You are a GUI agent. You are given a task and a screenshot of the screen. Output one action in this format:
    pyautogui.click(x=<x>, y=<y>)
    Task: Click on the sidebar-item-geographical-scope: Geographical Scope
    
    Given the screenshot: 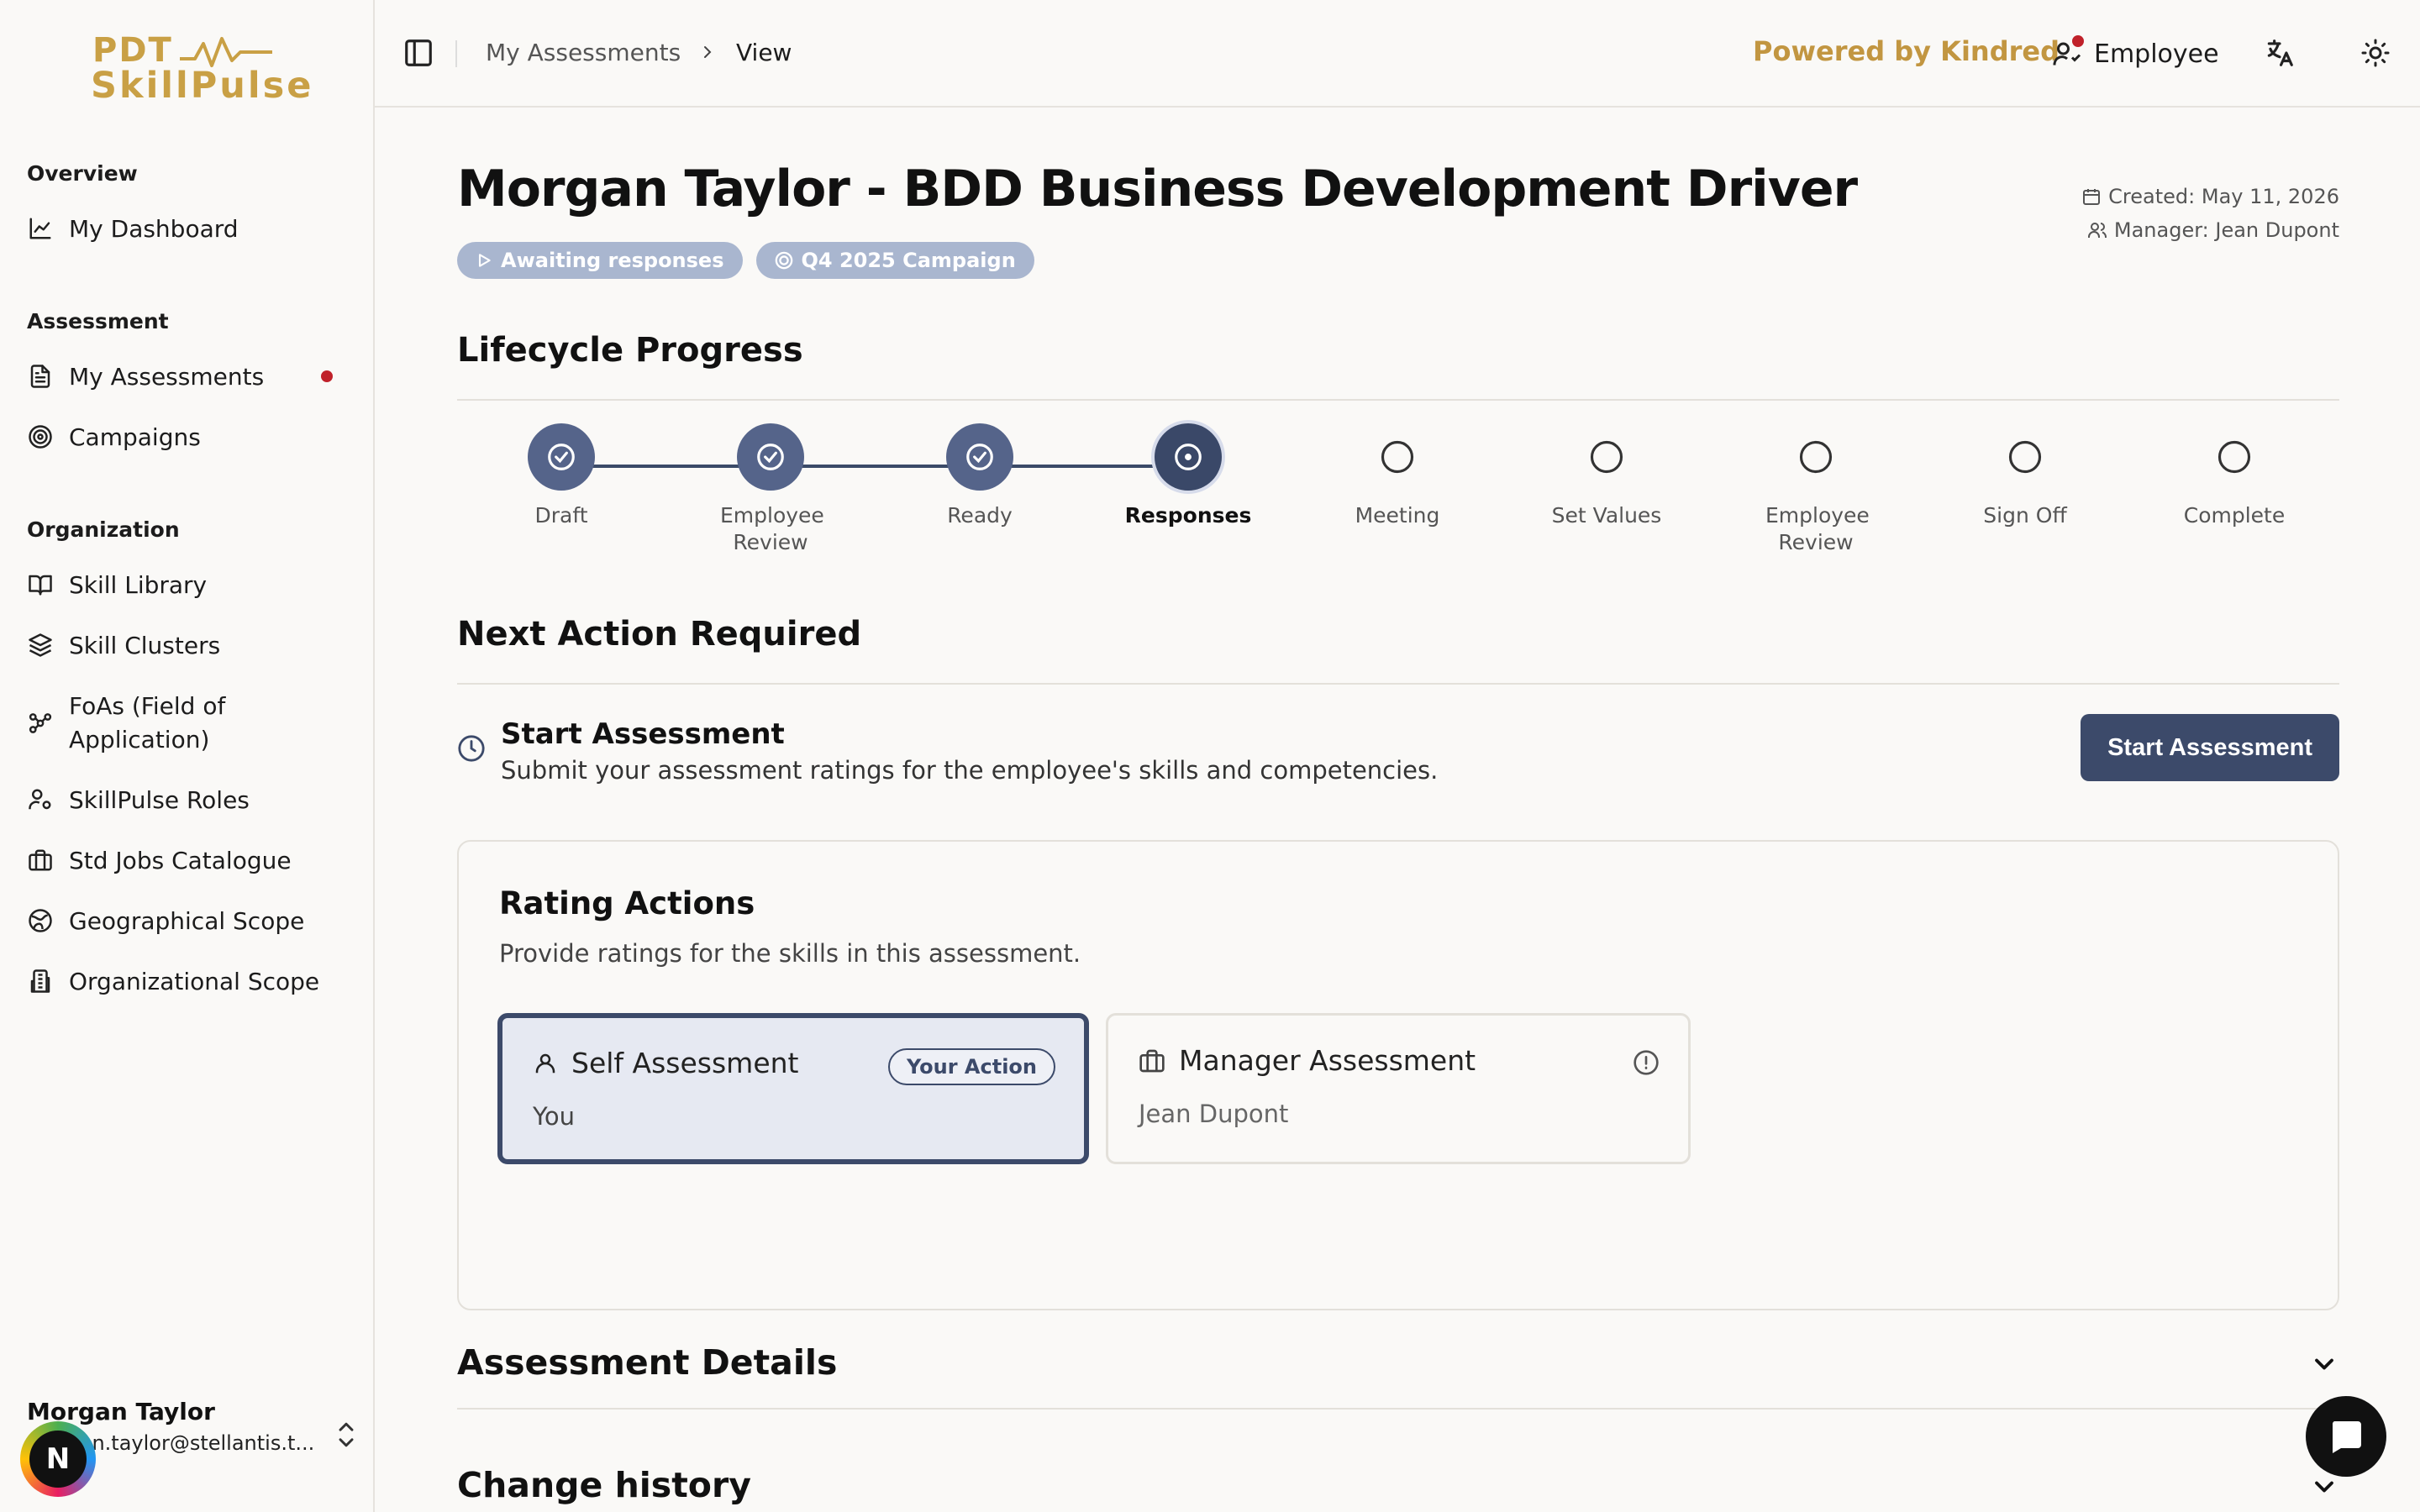 What is the action you would take?
    pyautogui.click(x=188, y=920)
    